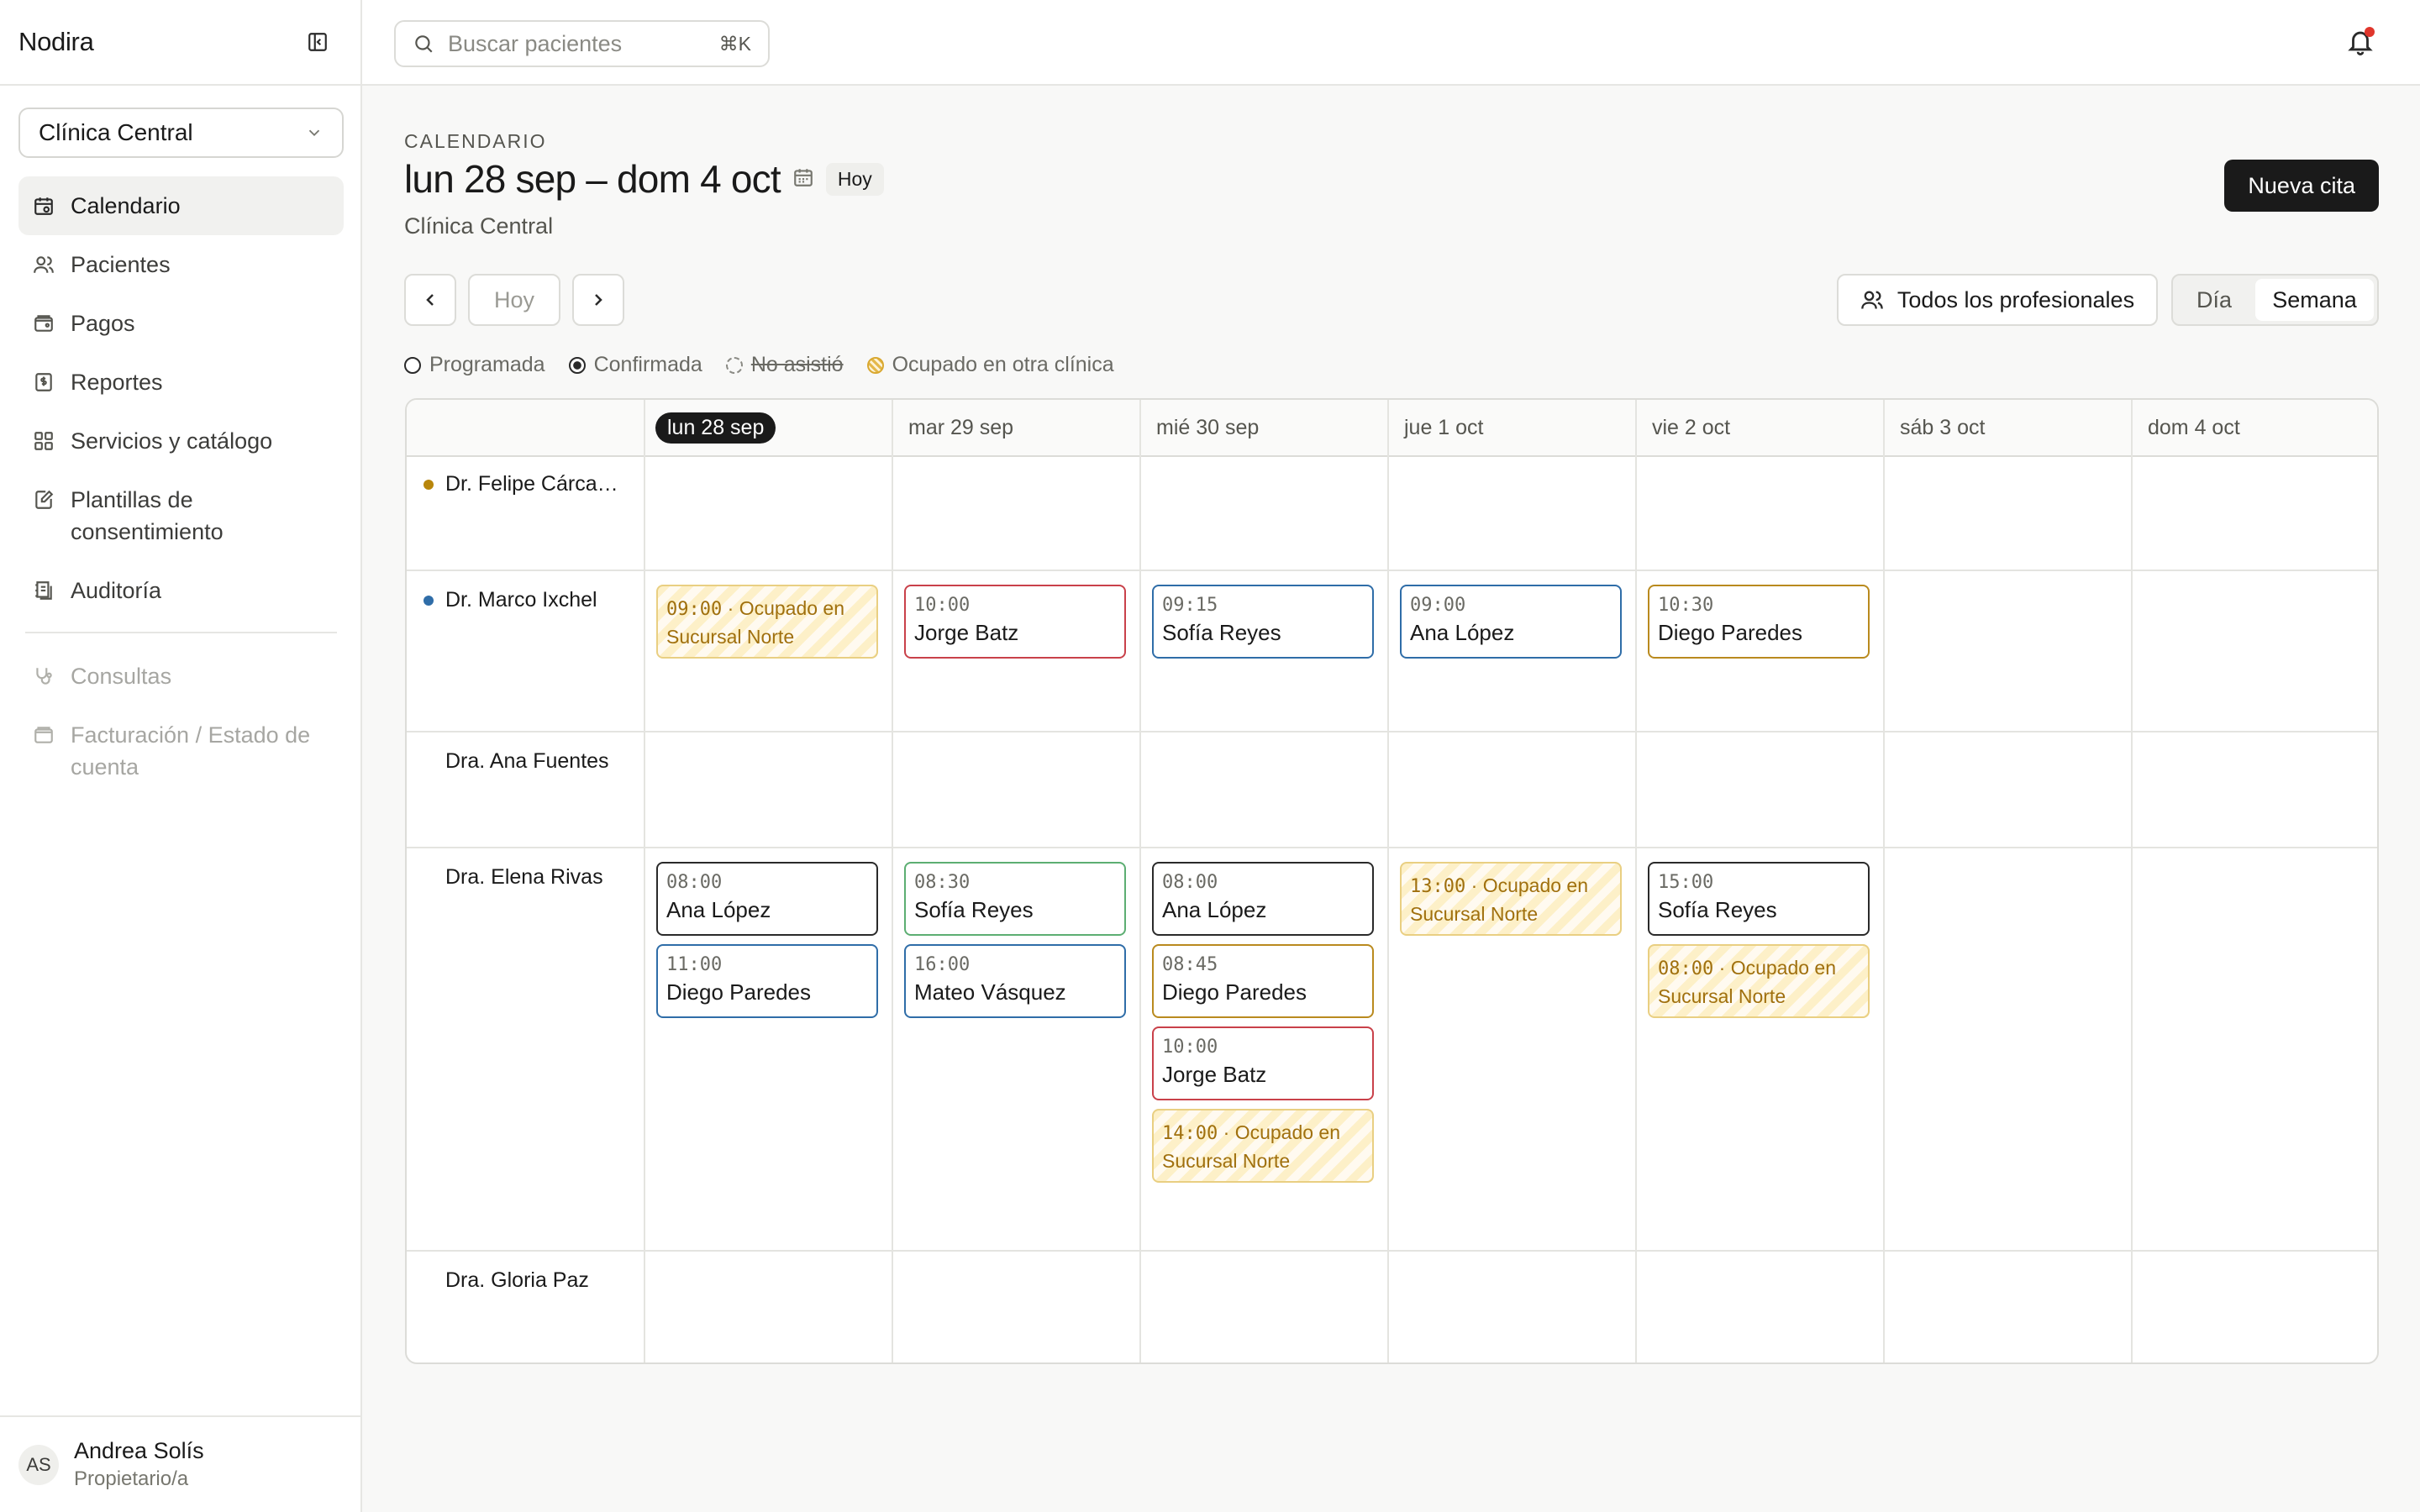  I want to click on appointment-card: 15:00 Sofía Reyes, so click(1759, 899).